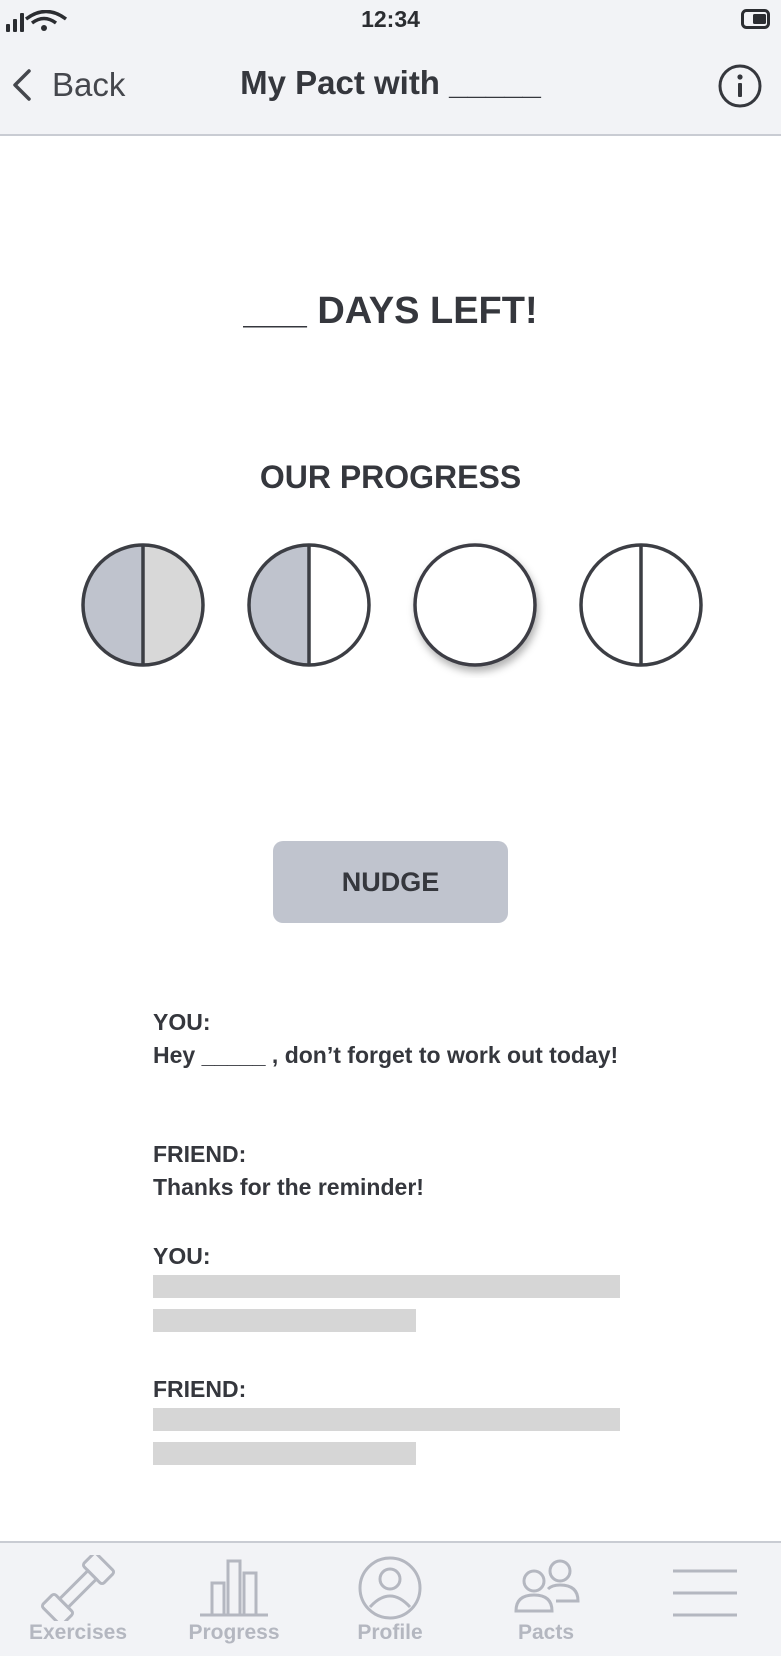 The height and width of the screenshot is (1656, 781). Describe the element at coordinates (547, 1586) in the screenshot. I see `people-icon` at that location.